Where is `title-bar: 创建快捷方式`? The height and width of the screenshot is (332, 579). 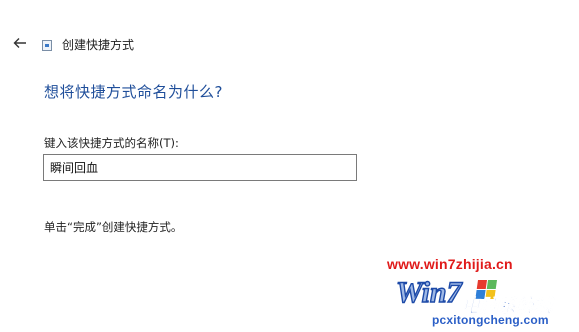
title-bar: 创建快捷方式 is located at coordinates (289, 44).